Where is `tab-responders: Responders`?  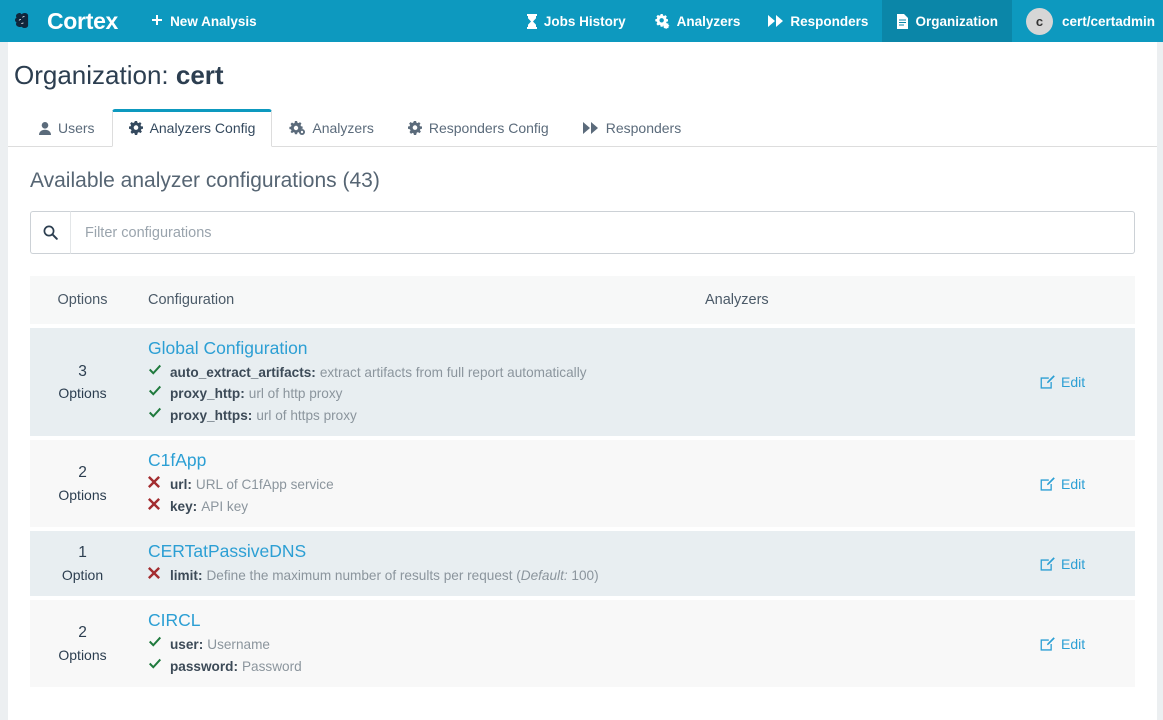
tab-responders: Responders is located at coordinates (632, 128).